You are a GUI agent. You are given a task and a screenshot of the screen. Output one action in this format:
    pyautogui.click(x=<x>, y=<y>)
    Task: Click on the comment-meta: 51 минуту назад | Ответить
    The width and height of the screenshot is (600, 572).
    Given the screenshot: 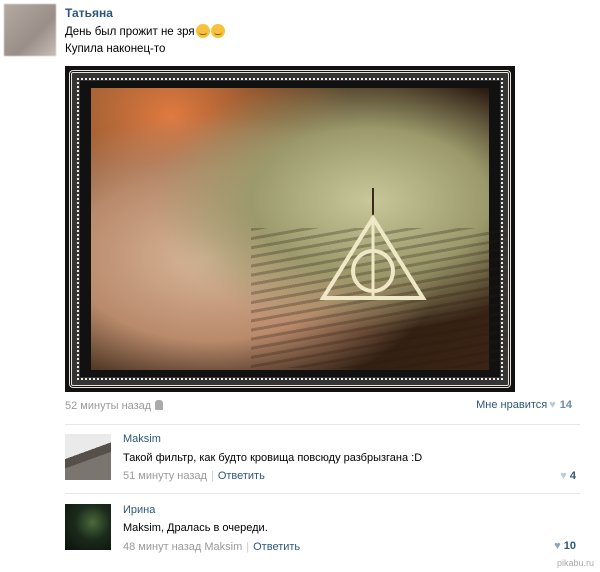 What is the action you would take?
    pyautogui.click(x=194, y=476)
    